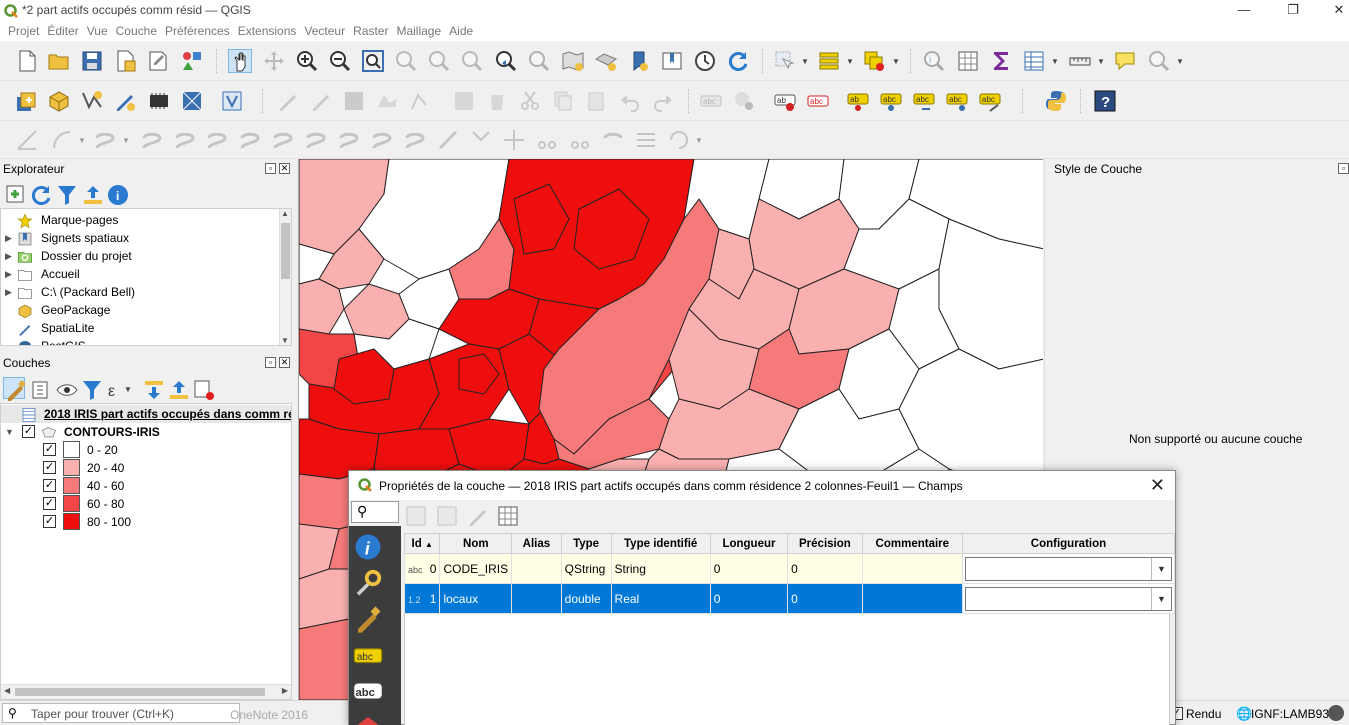  Describe the element at coordinates (9, 432) in the screenshot. I see `collapse-arrow-icon: ▼` at that location.